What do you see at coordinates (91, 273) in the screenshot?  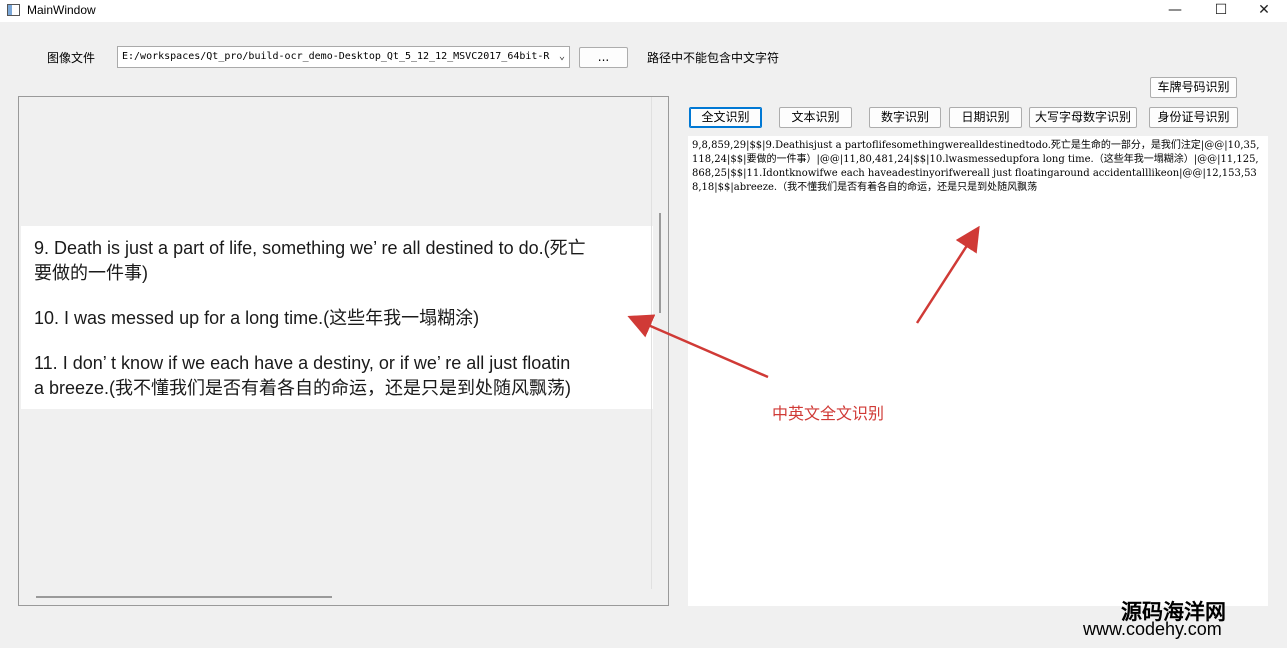 I see `image-line-9-cont: 要做的一件事)` at bounding box center [91, 273].